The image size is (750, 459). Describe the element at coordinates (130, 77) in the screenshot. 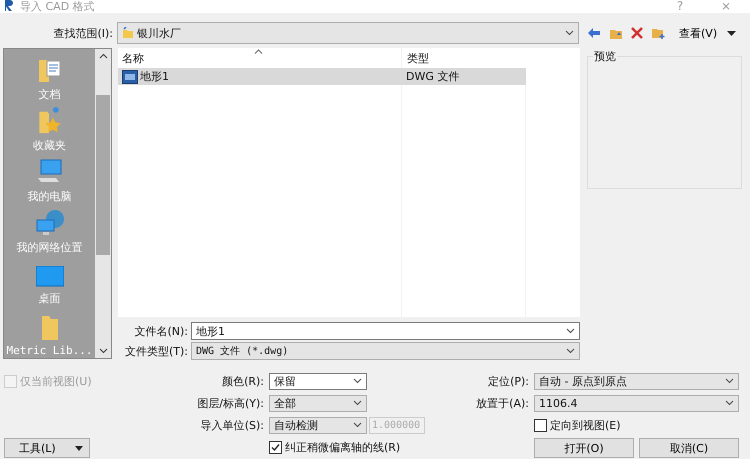

I see `dwg-file-icon` at that location.